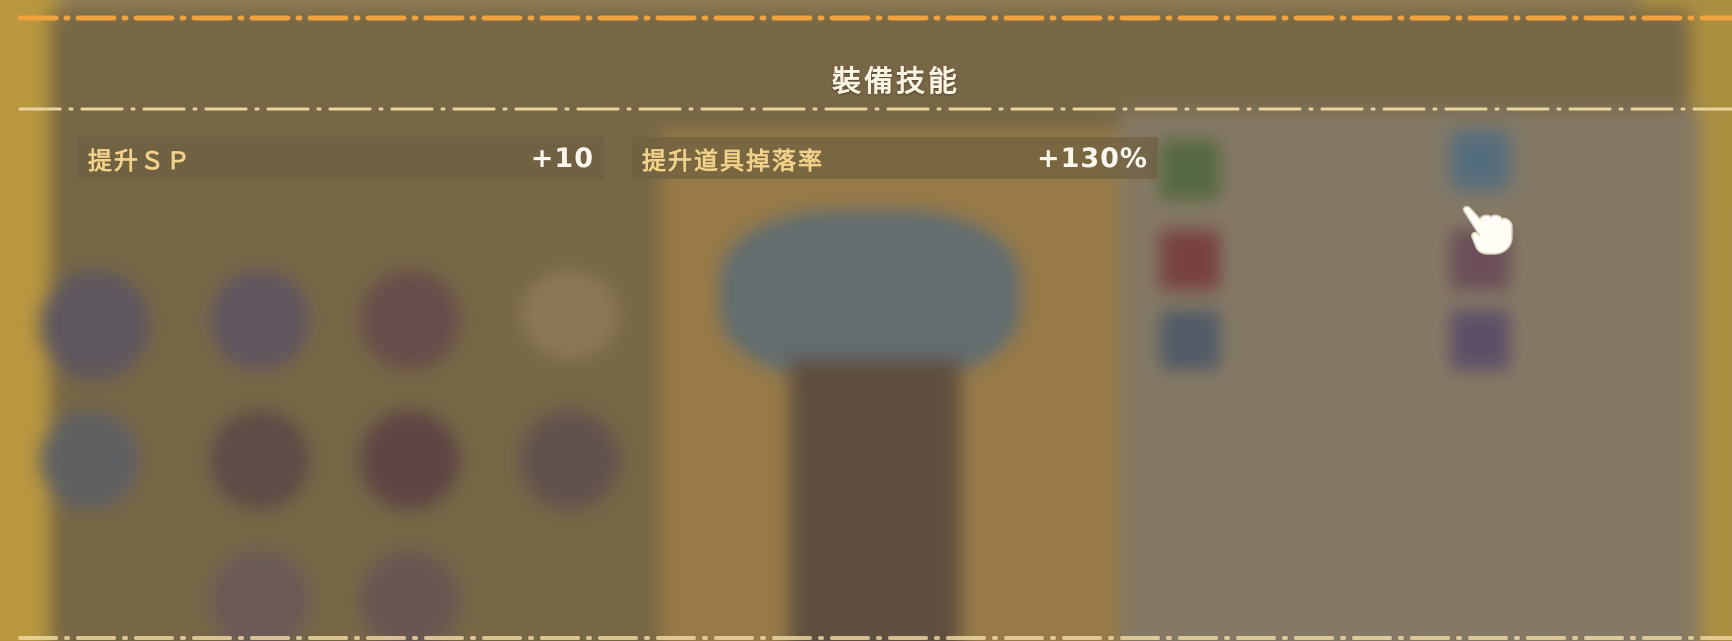  I want to click on title-divider-line, so click(866, 109).